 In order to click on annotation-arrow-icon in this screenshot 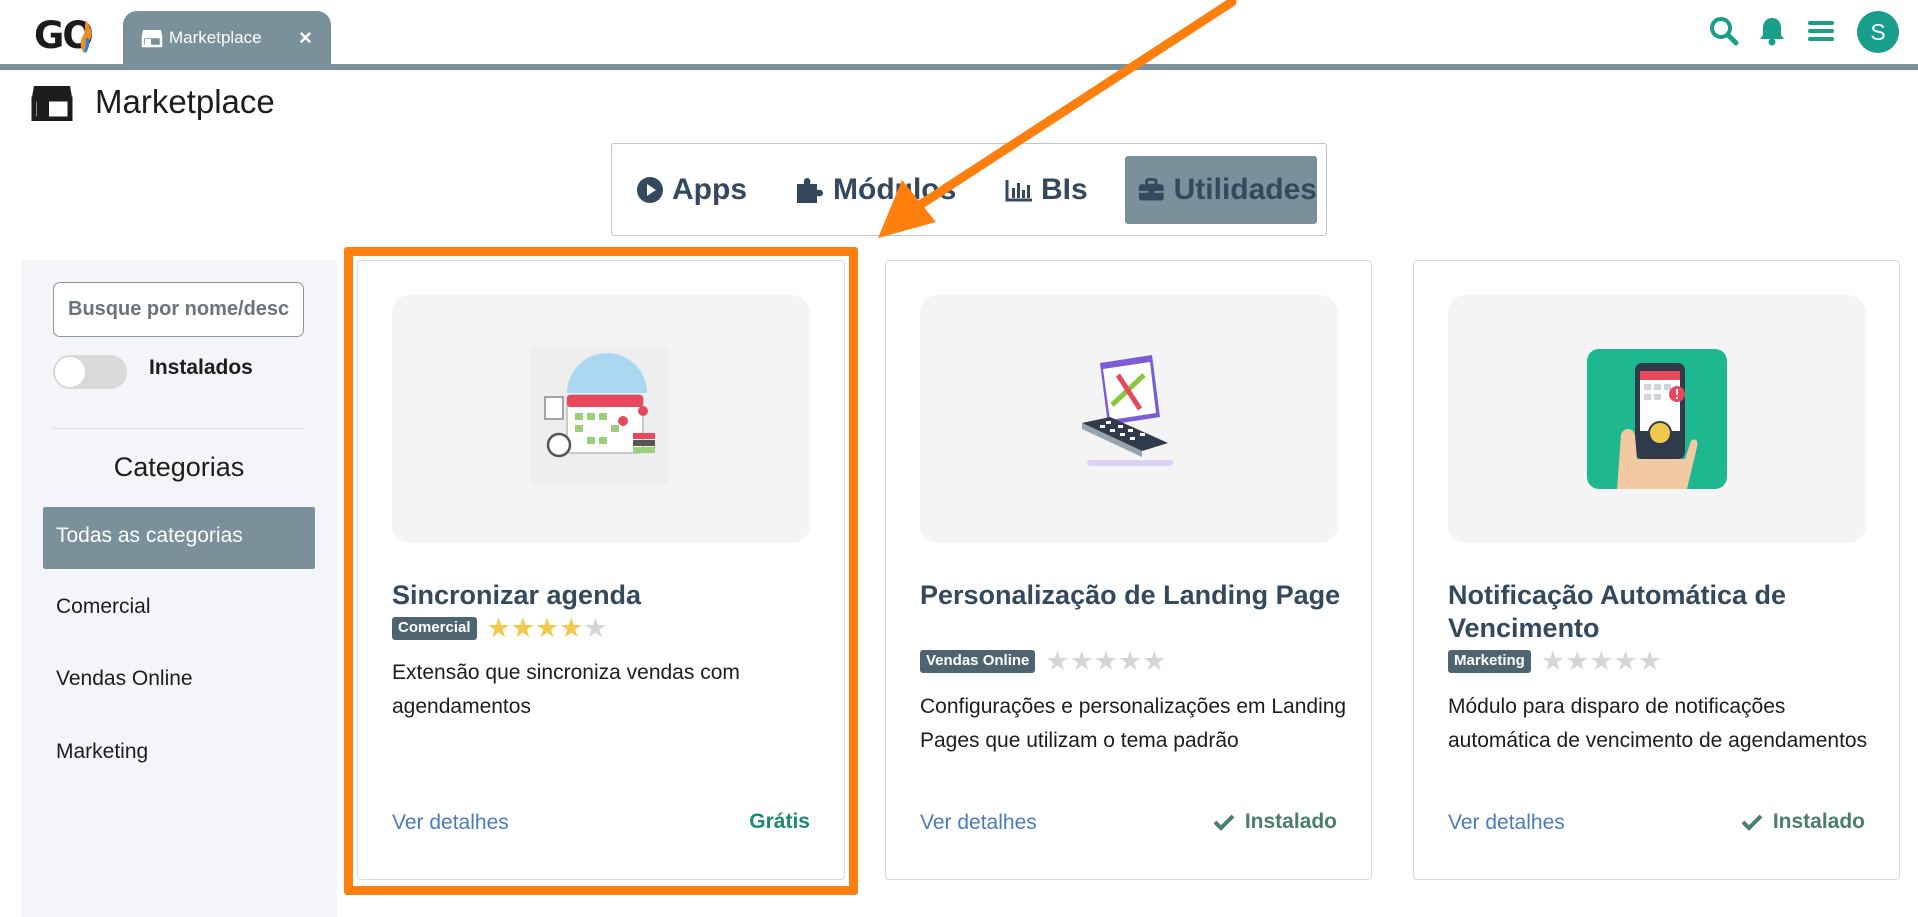, I will do `click(1057, 119)`.